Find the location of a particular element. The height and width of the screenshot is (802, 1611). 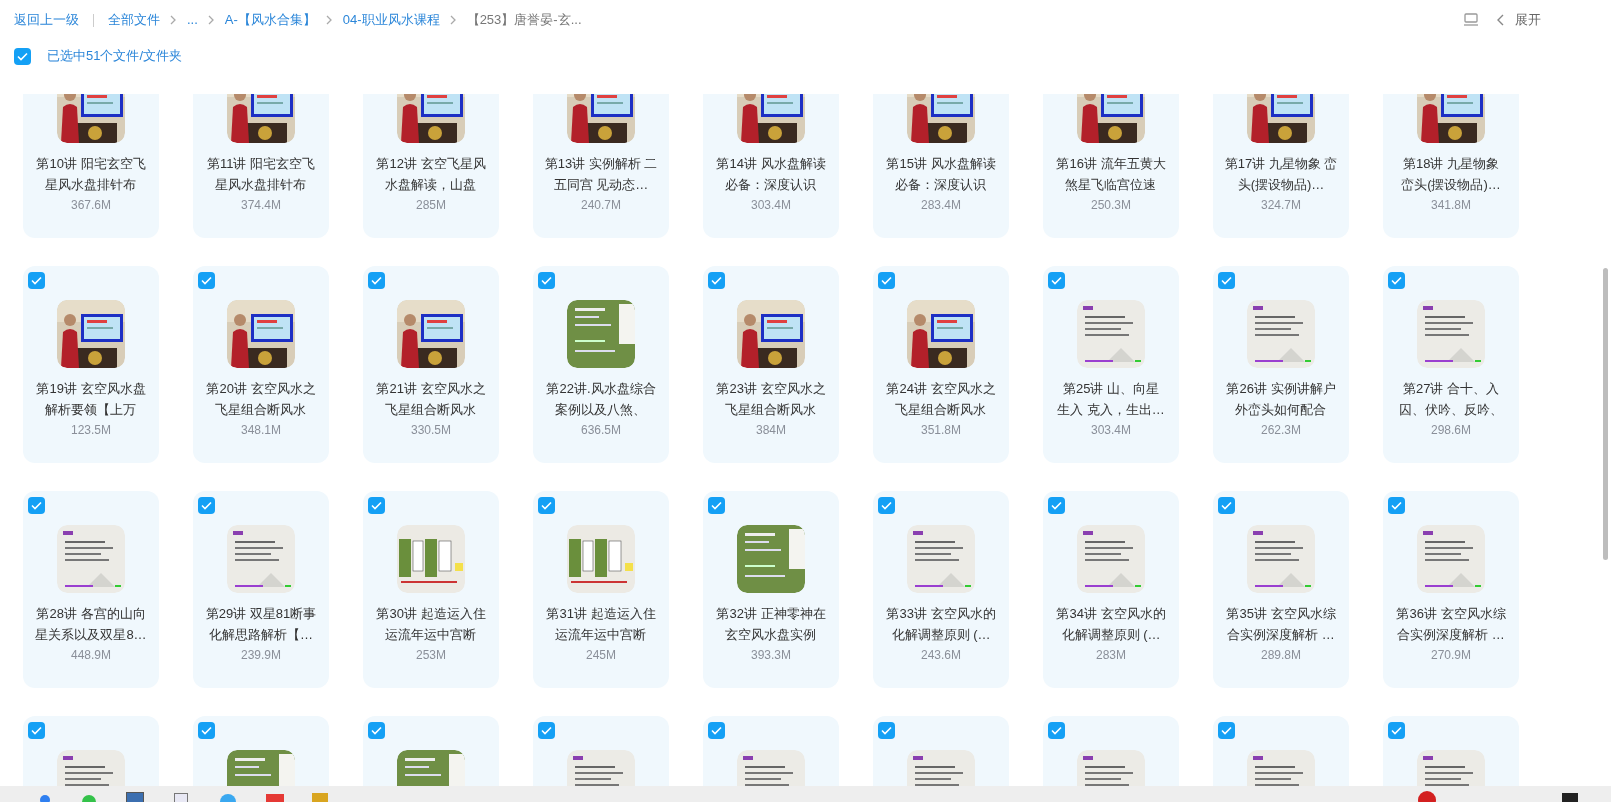

file-size: 348.1M is located at coordinates (261, 430).